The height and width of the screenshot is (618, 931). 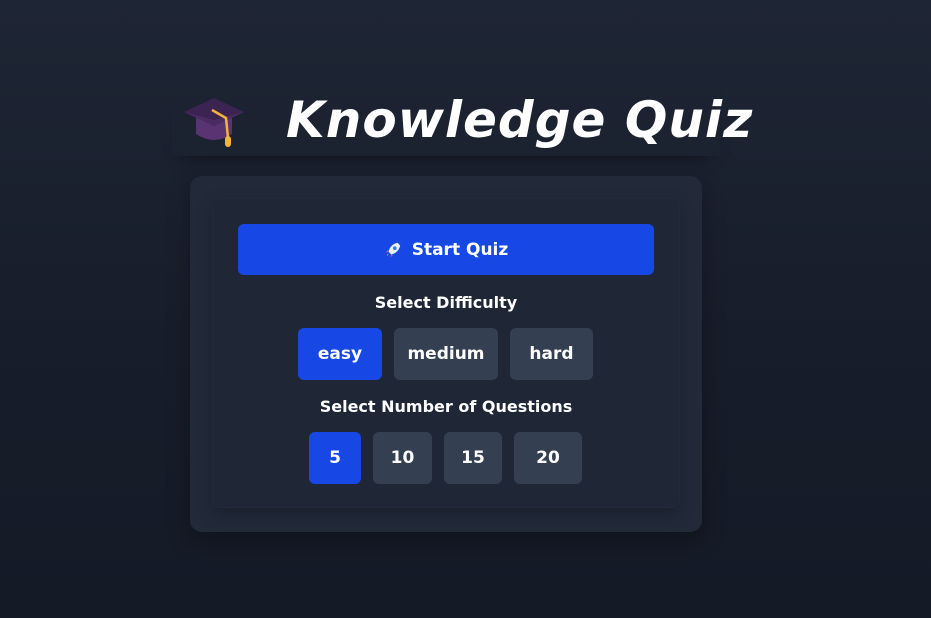 I want to click on difficulty-option-easy: easy, so click(x=340, y=354).